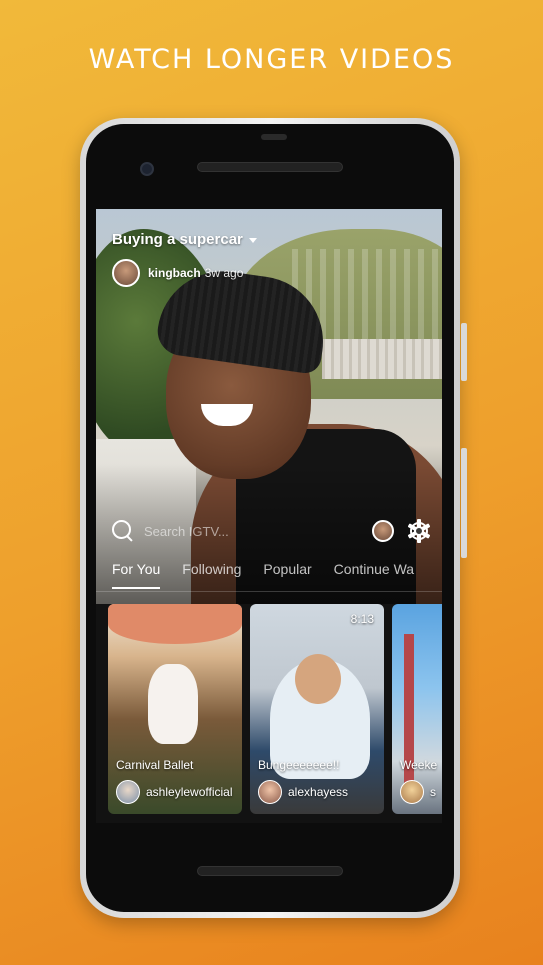 The width and height of the screenshot is (543, 965). What do you see at coordinates (211, 574) in the screenshot?
I see `tab-following: Following` at bounding box center [211, 574].